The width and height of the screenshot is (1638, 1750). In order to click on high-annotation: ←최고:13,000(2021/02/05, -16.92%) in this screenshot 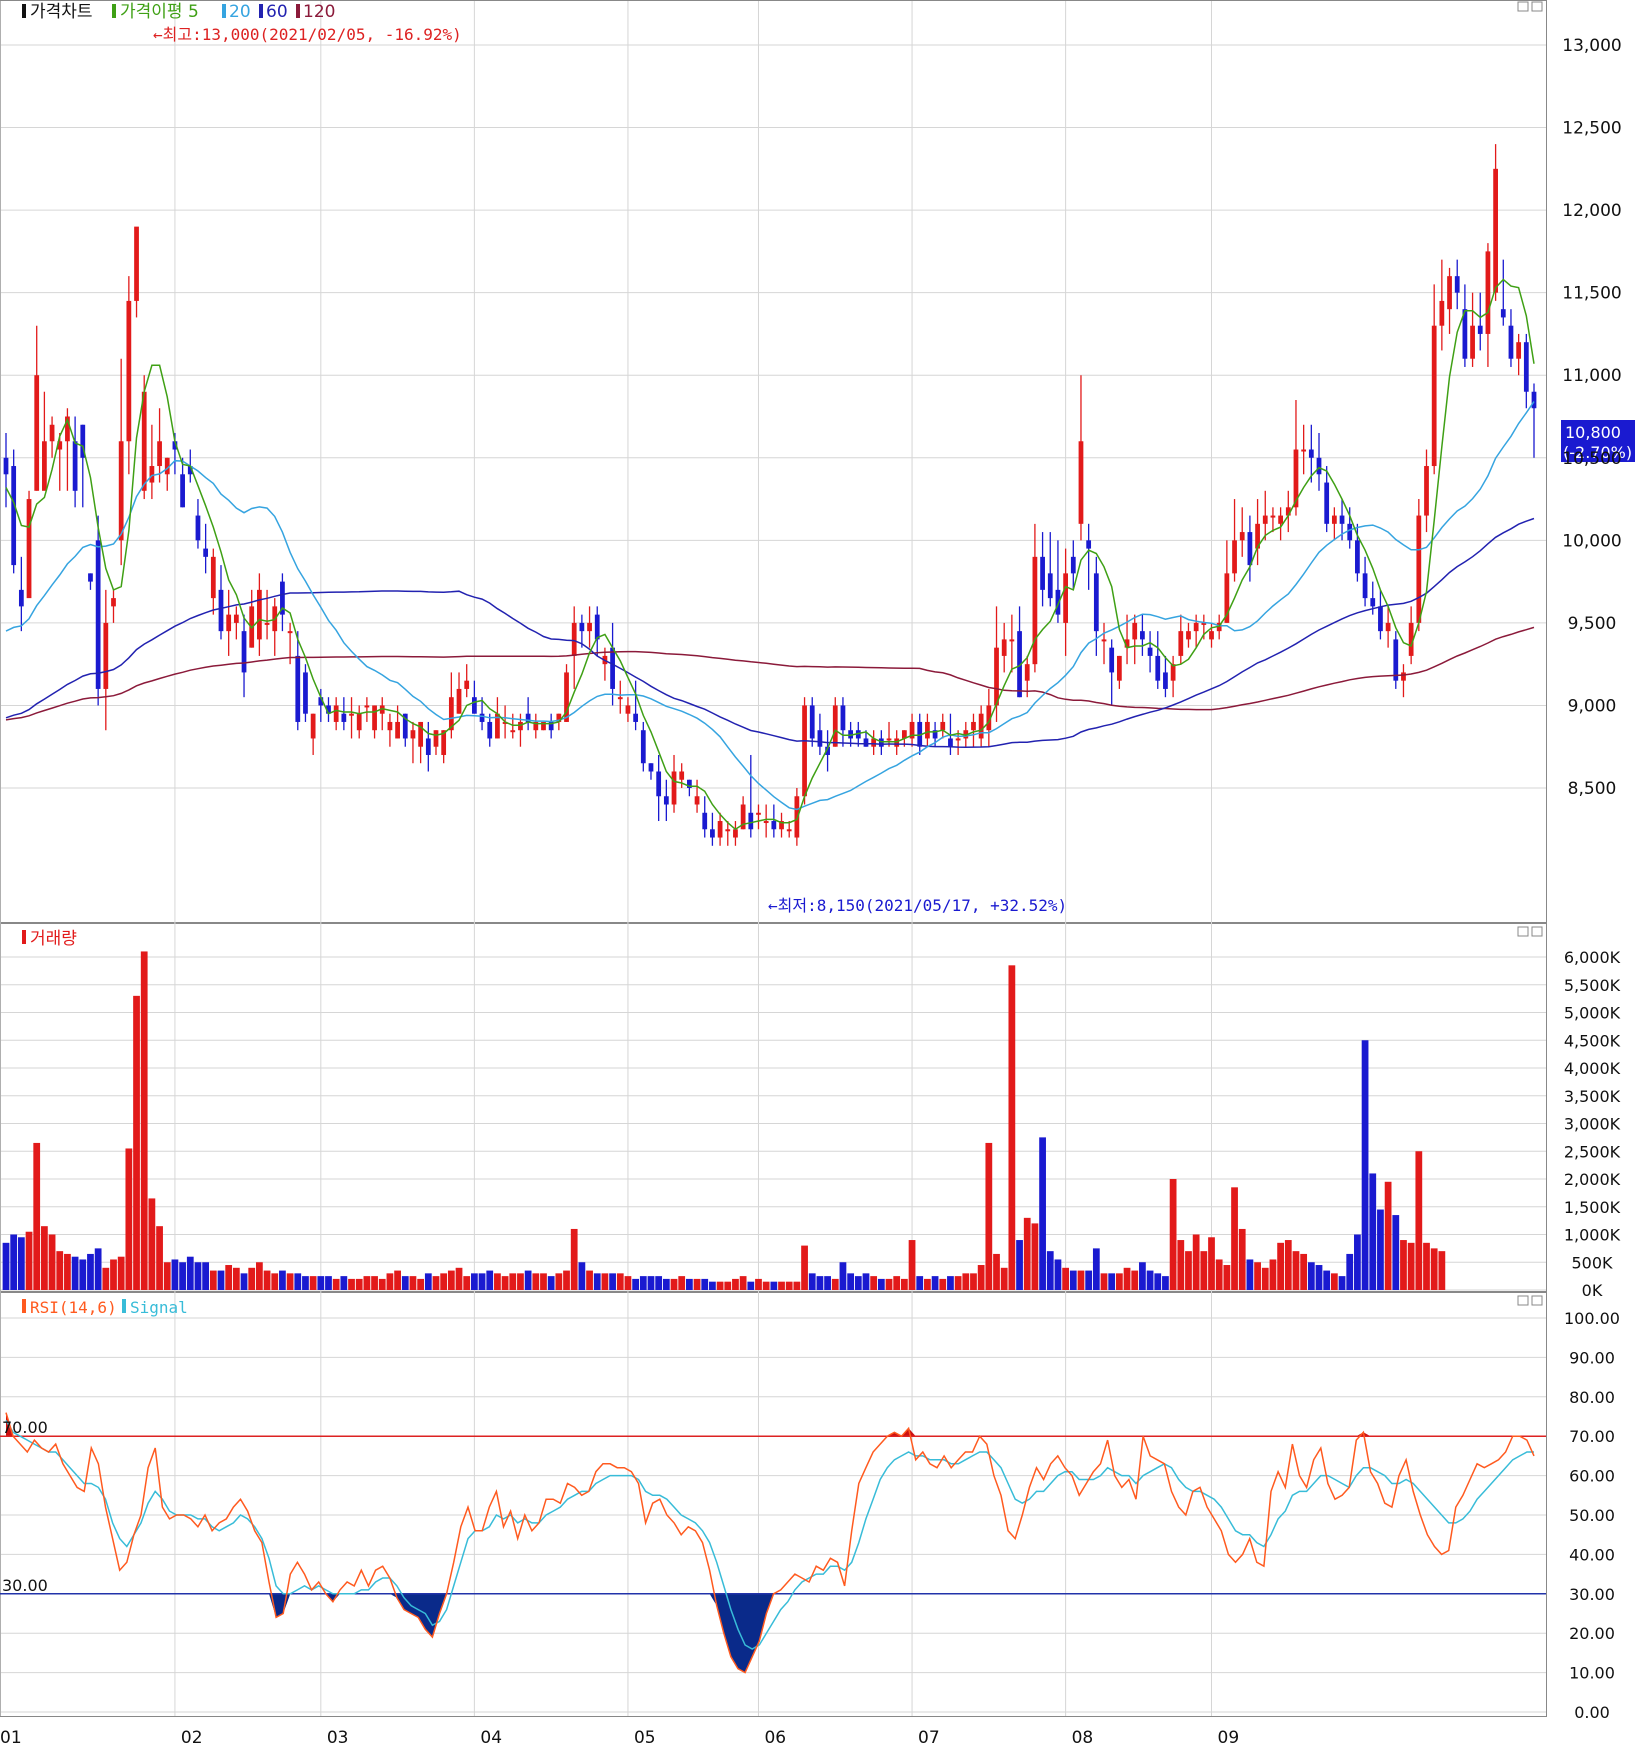, I will do `click(307, 34)`.